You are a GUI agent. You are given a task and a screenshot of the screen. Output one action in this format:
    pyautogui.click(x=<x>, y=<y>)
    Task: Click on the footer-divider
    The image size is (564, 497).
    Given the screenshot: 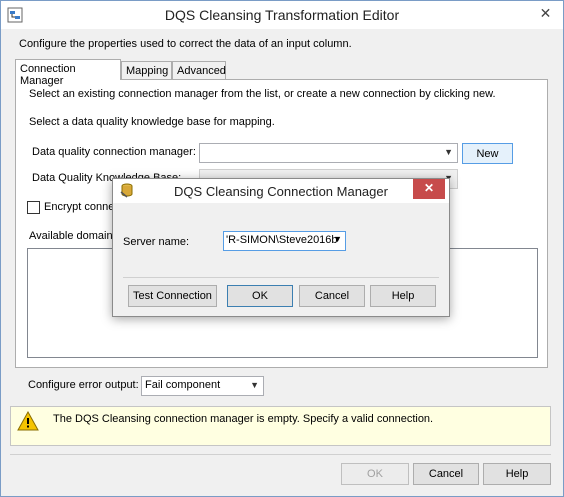 What is the action you would take?
    pyautogui.click(x=280, y=454)
    